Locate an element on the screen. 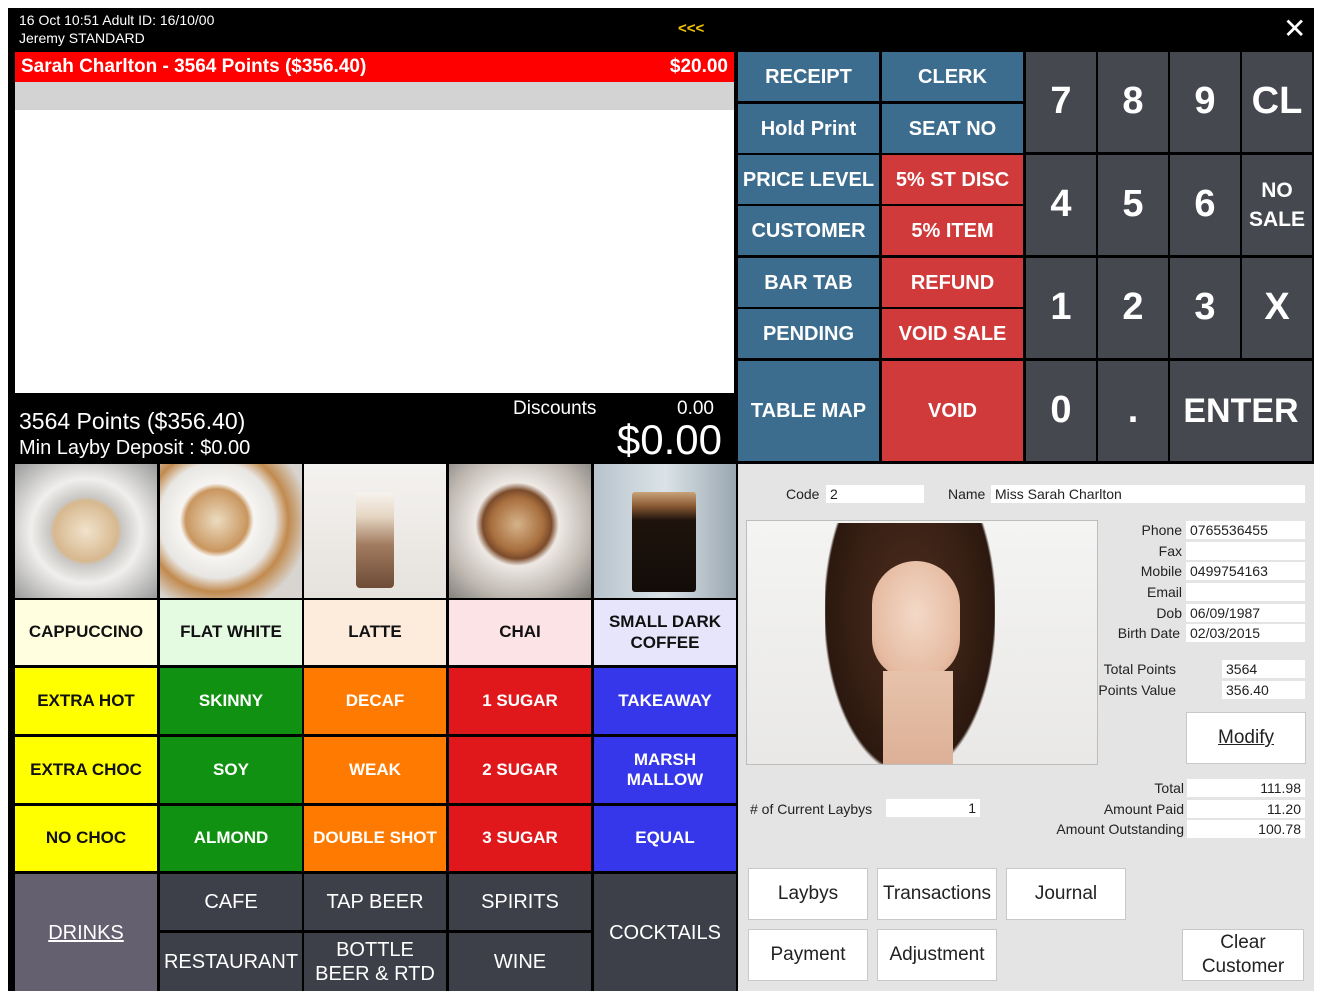 The image size is (1322, 993). chai-image is located at coordinates (520, 531).